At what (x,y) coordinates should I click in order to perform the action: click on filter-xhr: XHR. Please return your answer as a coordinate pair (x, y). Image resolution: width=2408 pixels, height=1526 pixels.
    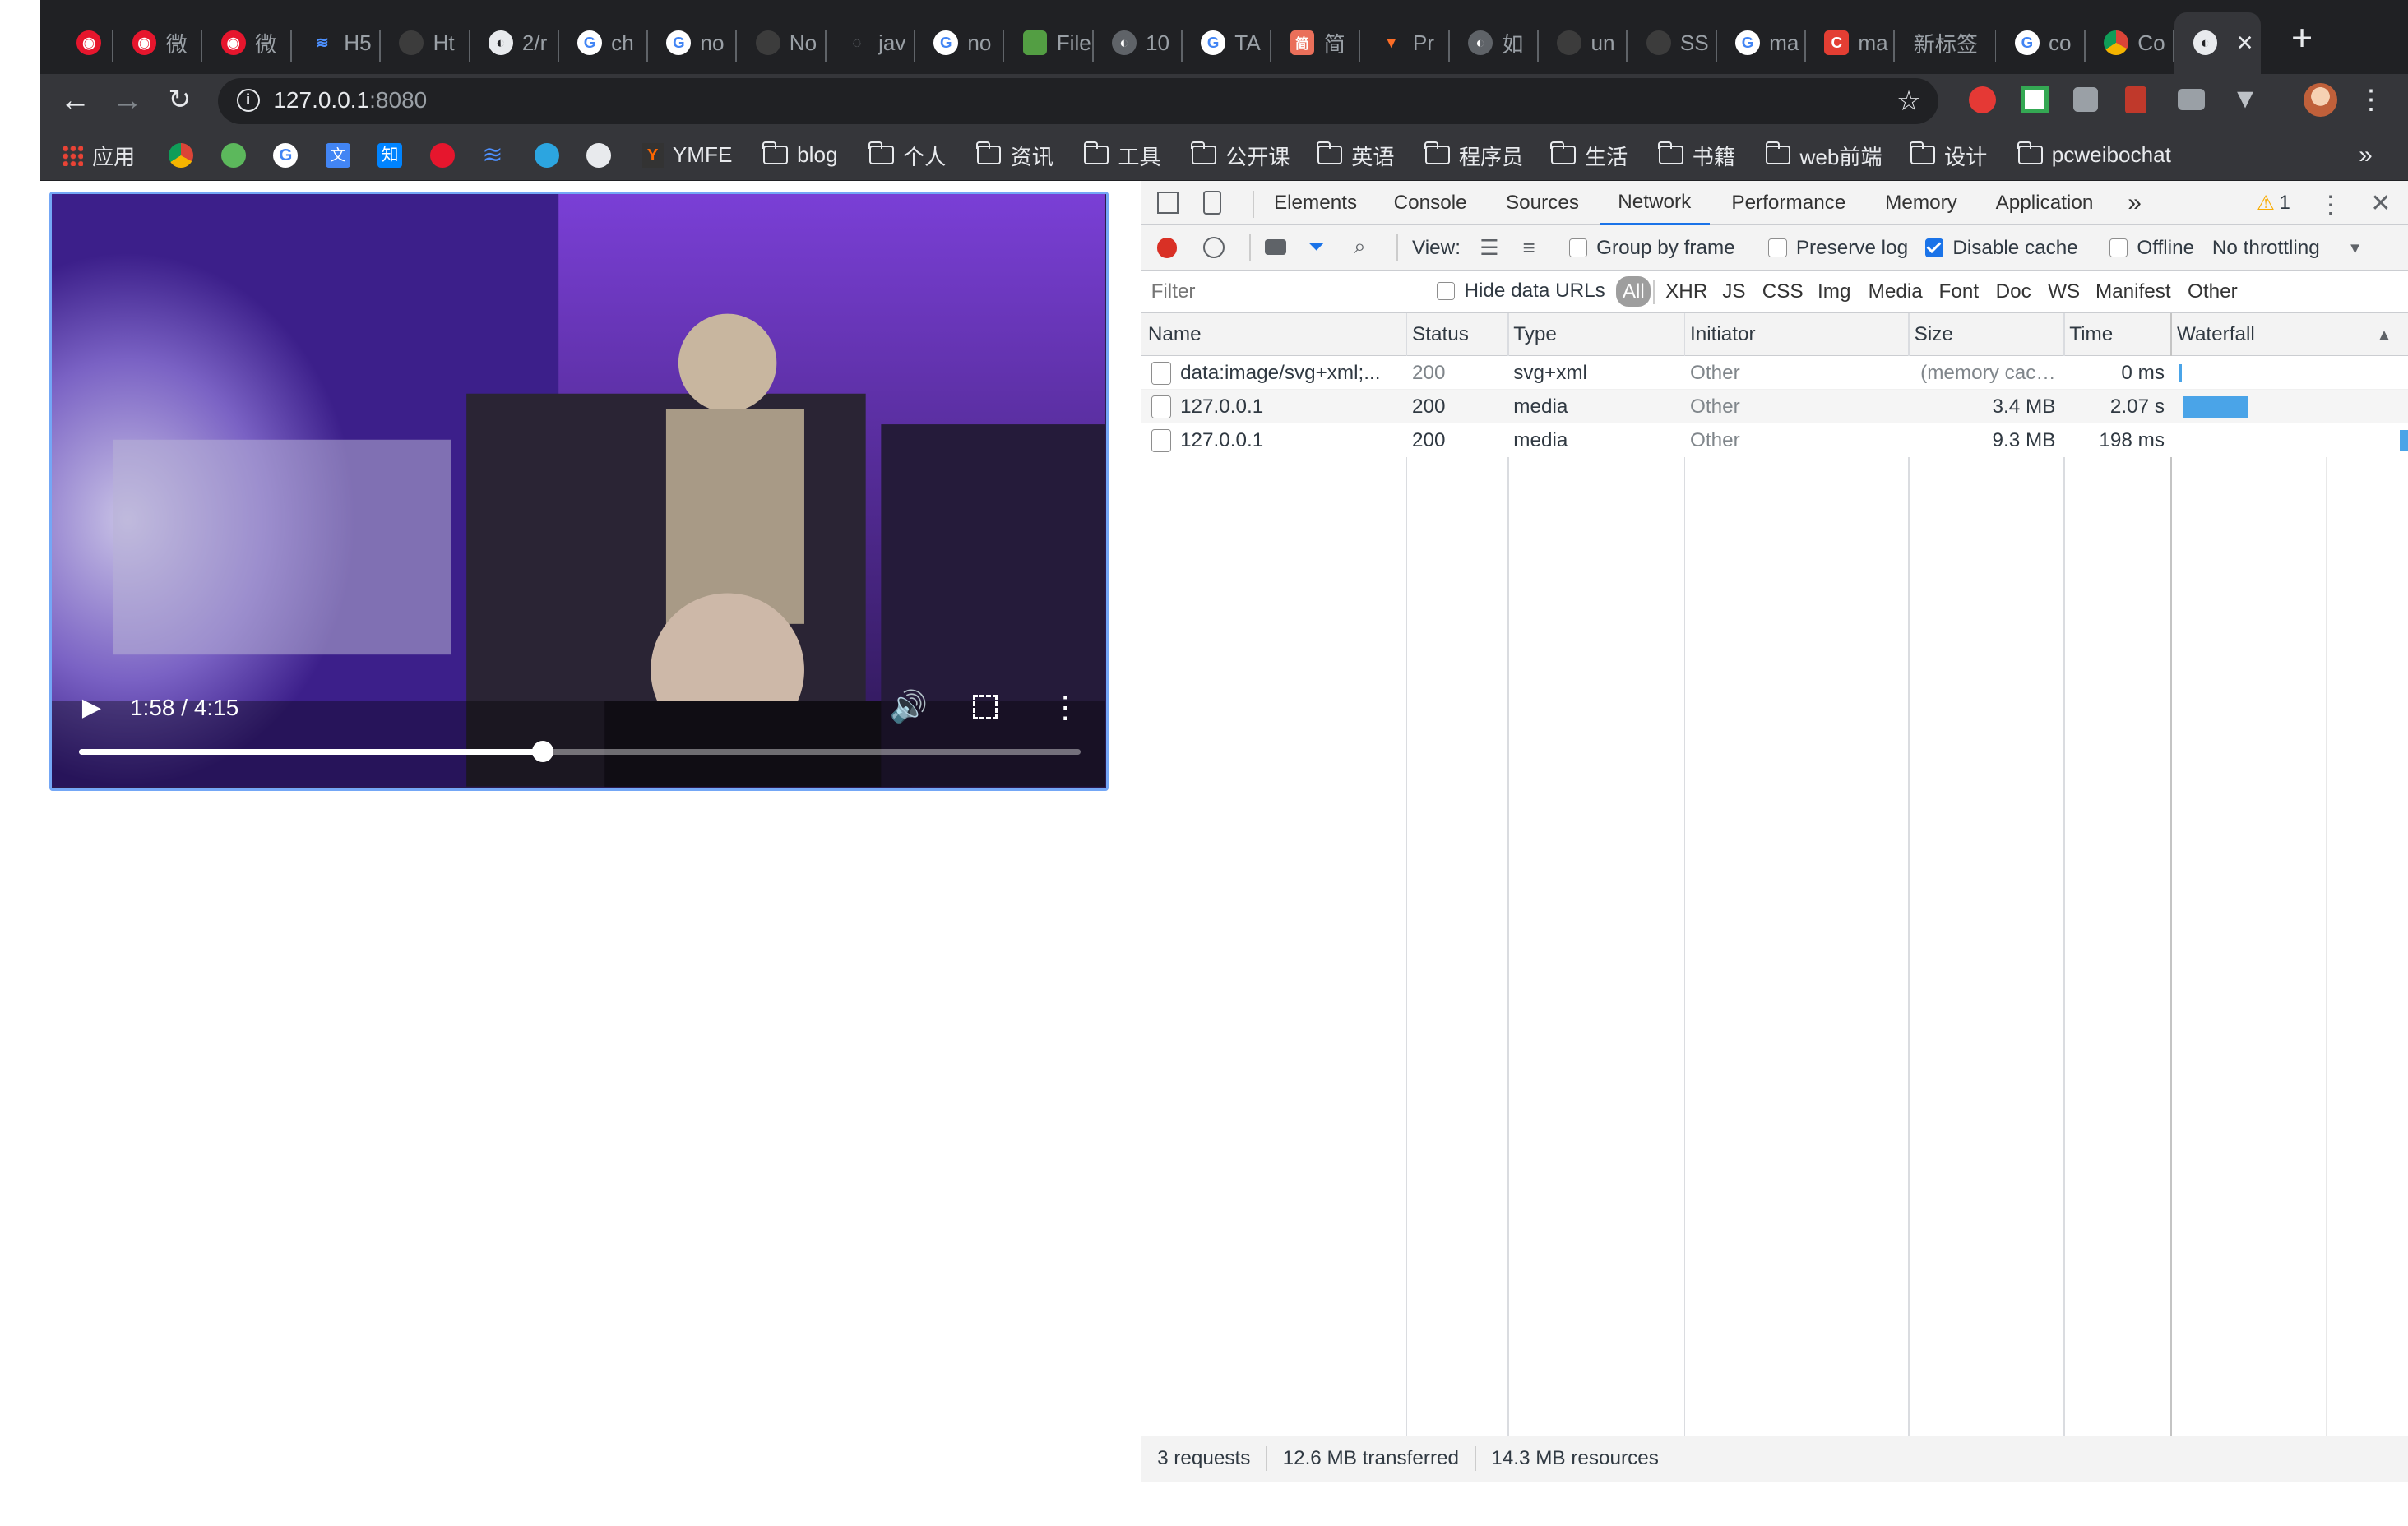
    Looking at the image, I should click on (1686, 292).